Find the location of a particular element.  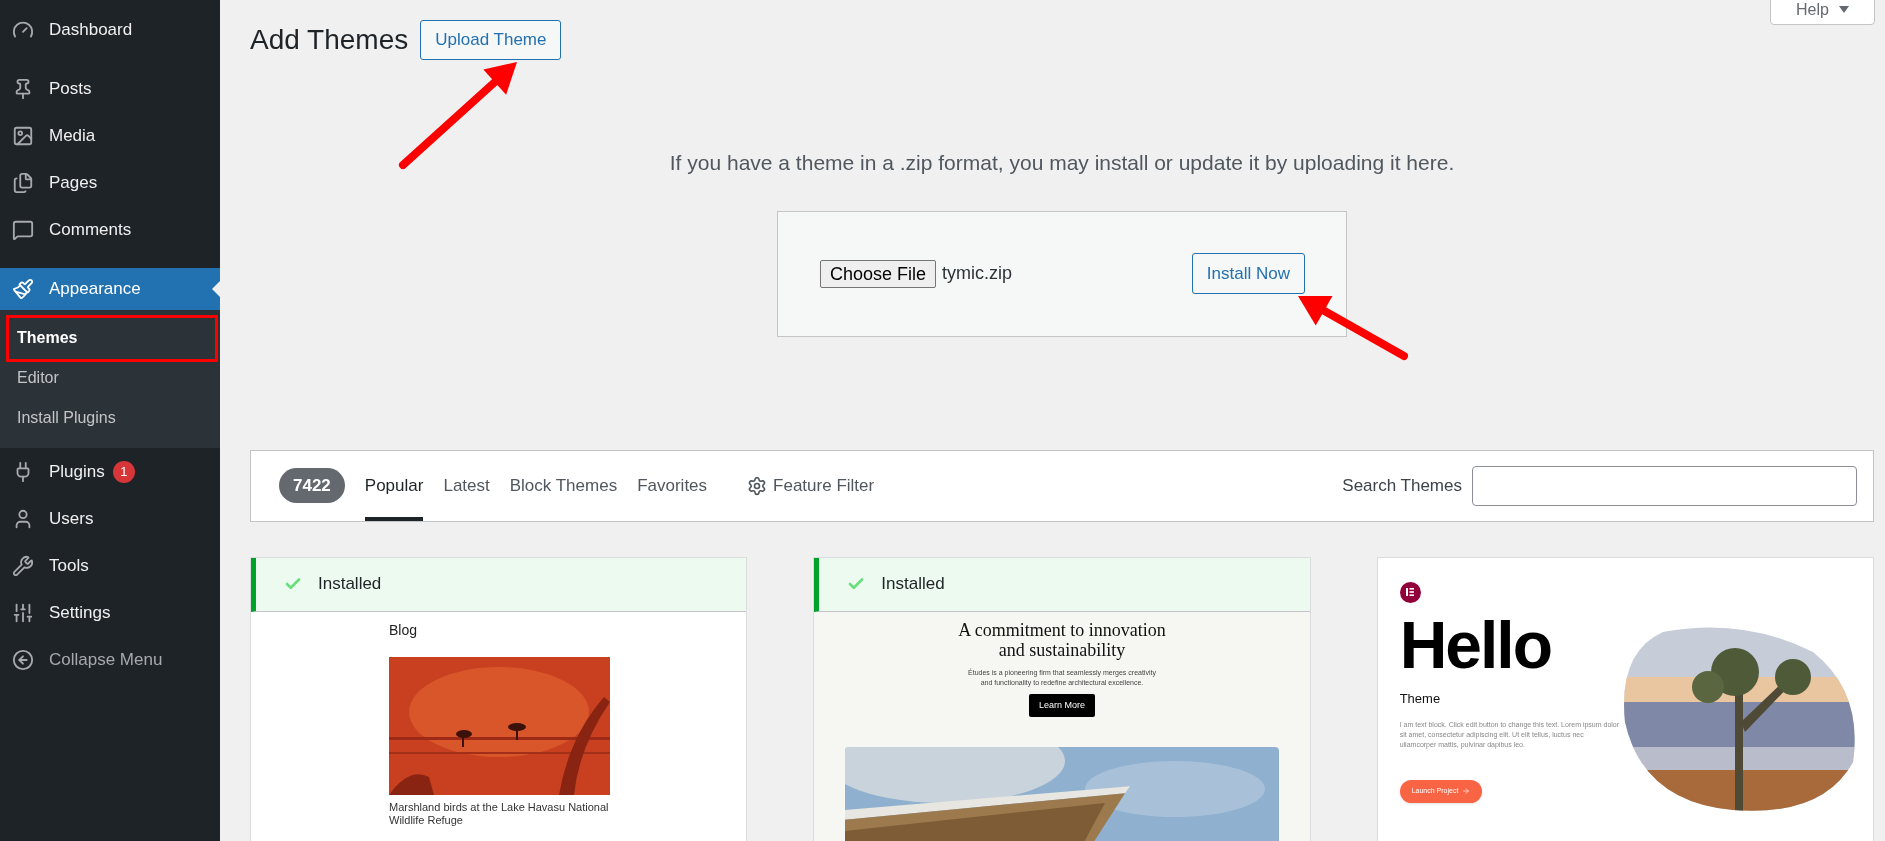

upload-instructions: If you have a theme in a .zip format, you may install or update it by uploading it here. is located at coordinates (1062, 163).